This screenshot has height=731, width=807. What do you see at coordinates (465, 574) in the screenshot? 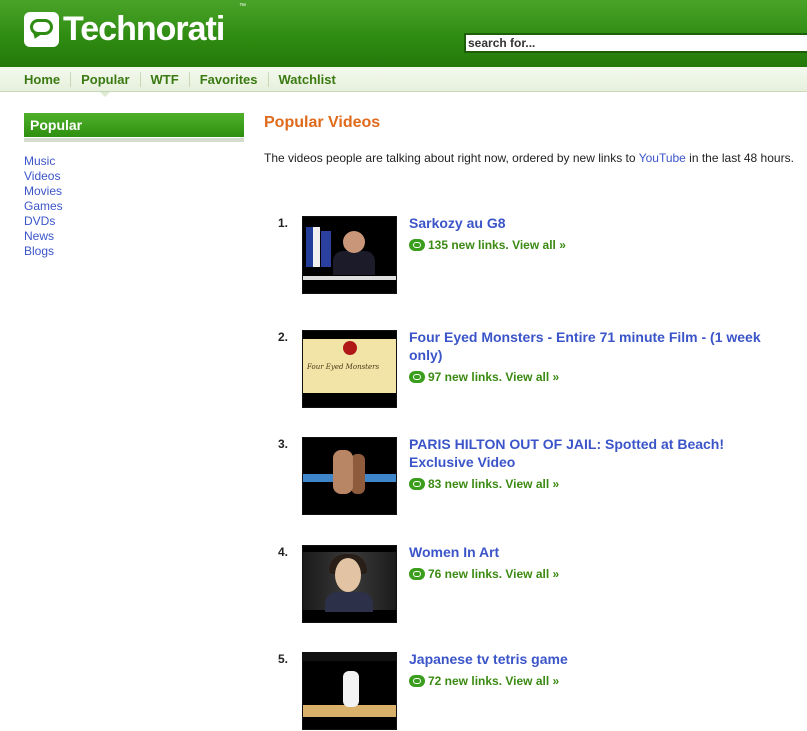
I see `link-count: 76 new links.` at bounding box center [465, 574].